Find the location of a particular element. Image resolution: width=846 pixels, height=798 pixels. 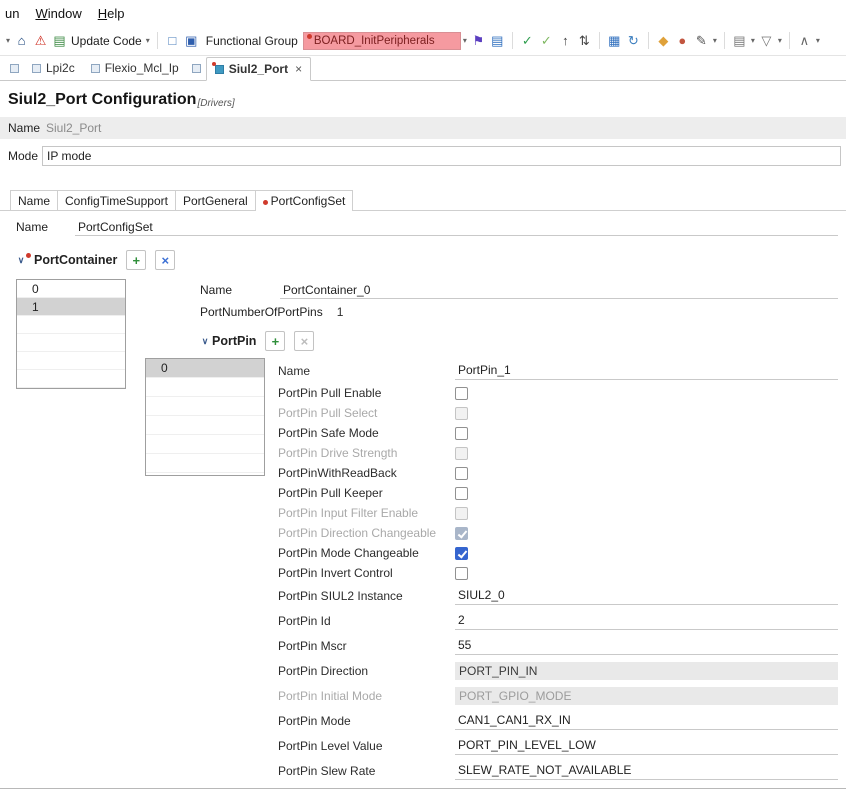

filter-icon: ▽ is located at coordinates (766, 41).